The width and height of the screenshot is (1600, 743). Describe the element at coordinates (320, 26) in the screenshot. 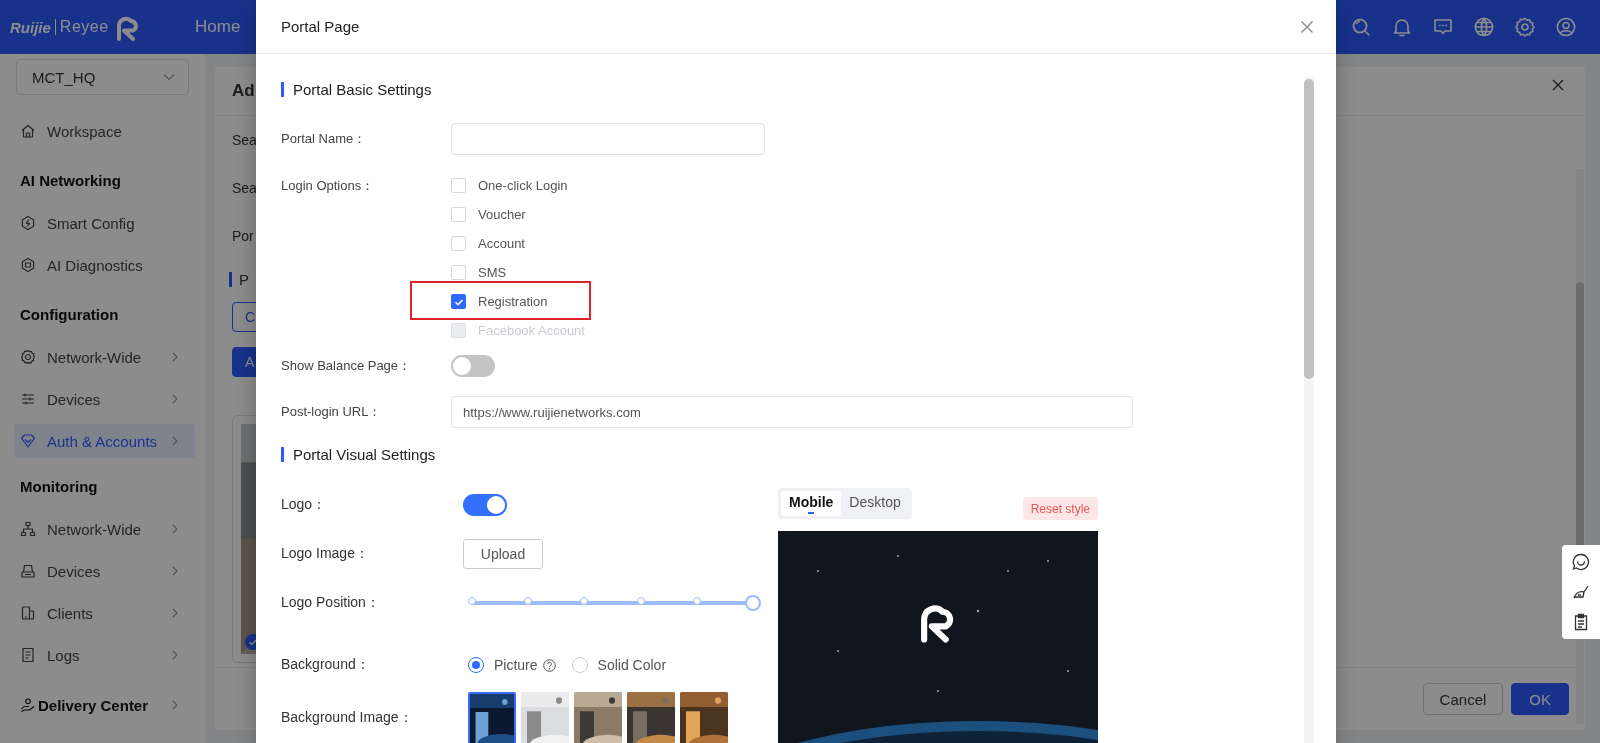

I see `dialog-title: Portal Page` at that location.